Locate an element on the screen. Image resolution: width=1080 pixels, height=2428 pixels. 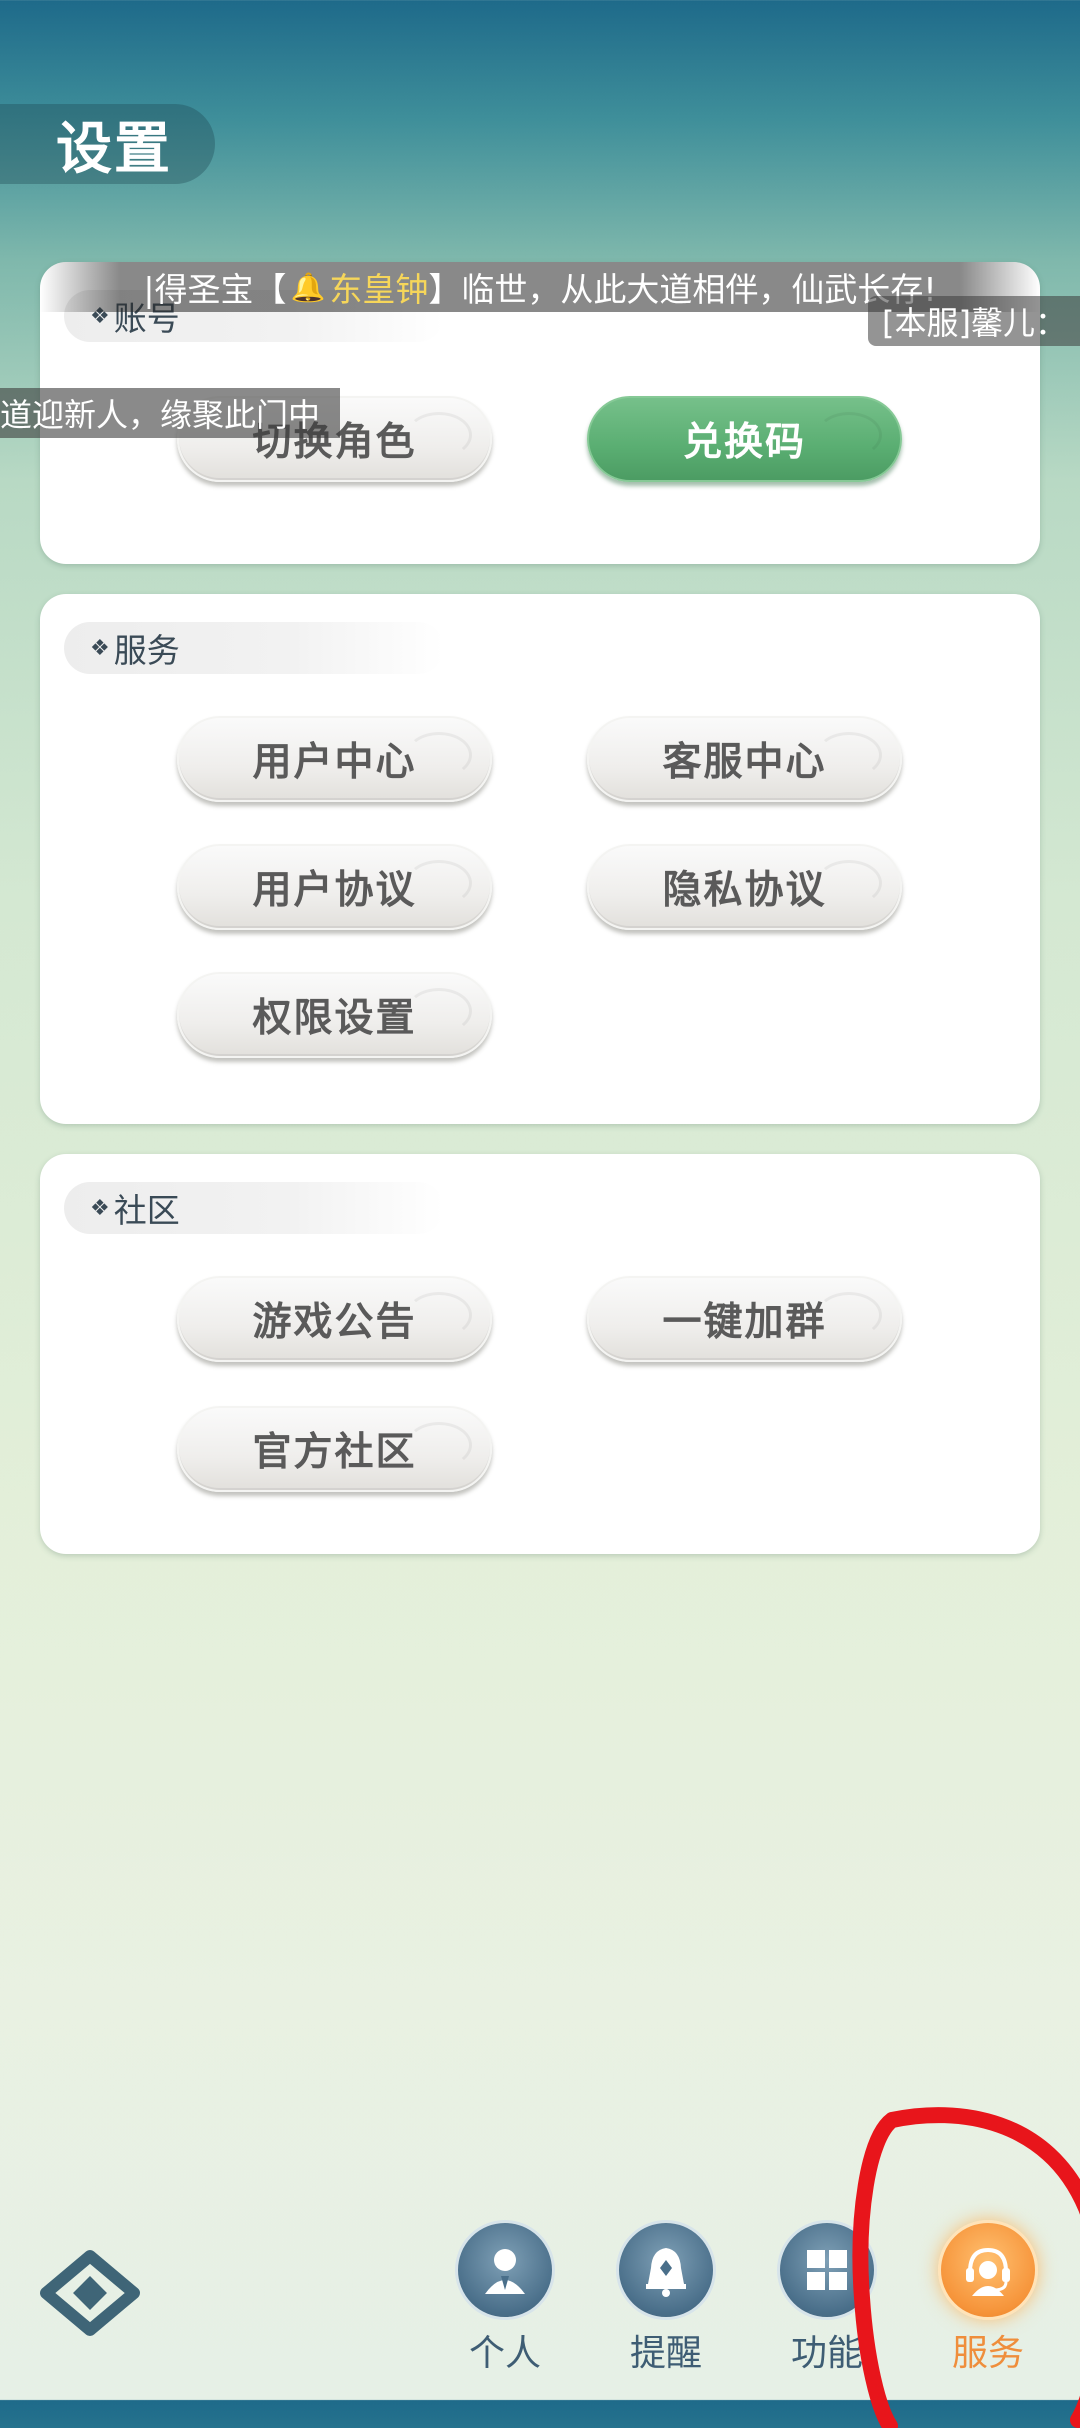
game-announcement-button: 游戏公告 is located at coordinates (334, 1319).